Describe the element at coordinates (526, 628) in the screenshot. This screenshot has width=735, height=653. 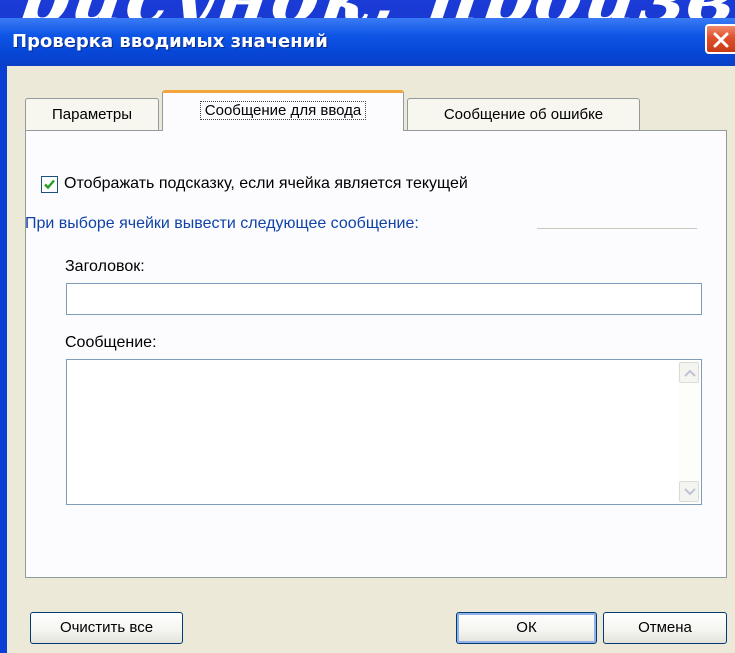
I see `ok-button: ОК` at that location.